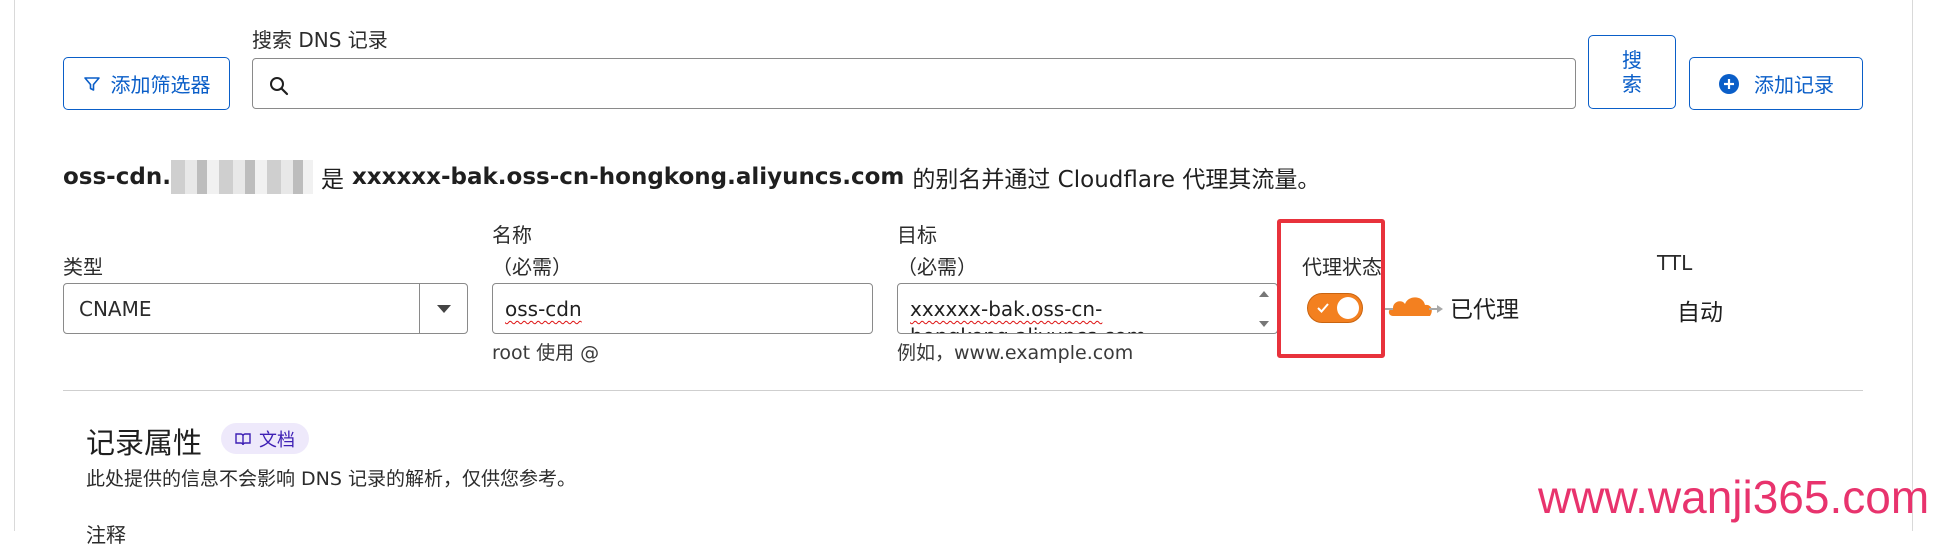 This screenshot has width=1956, height=548. I want to click on select-divider, so click(419, 308).